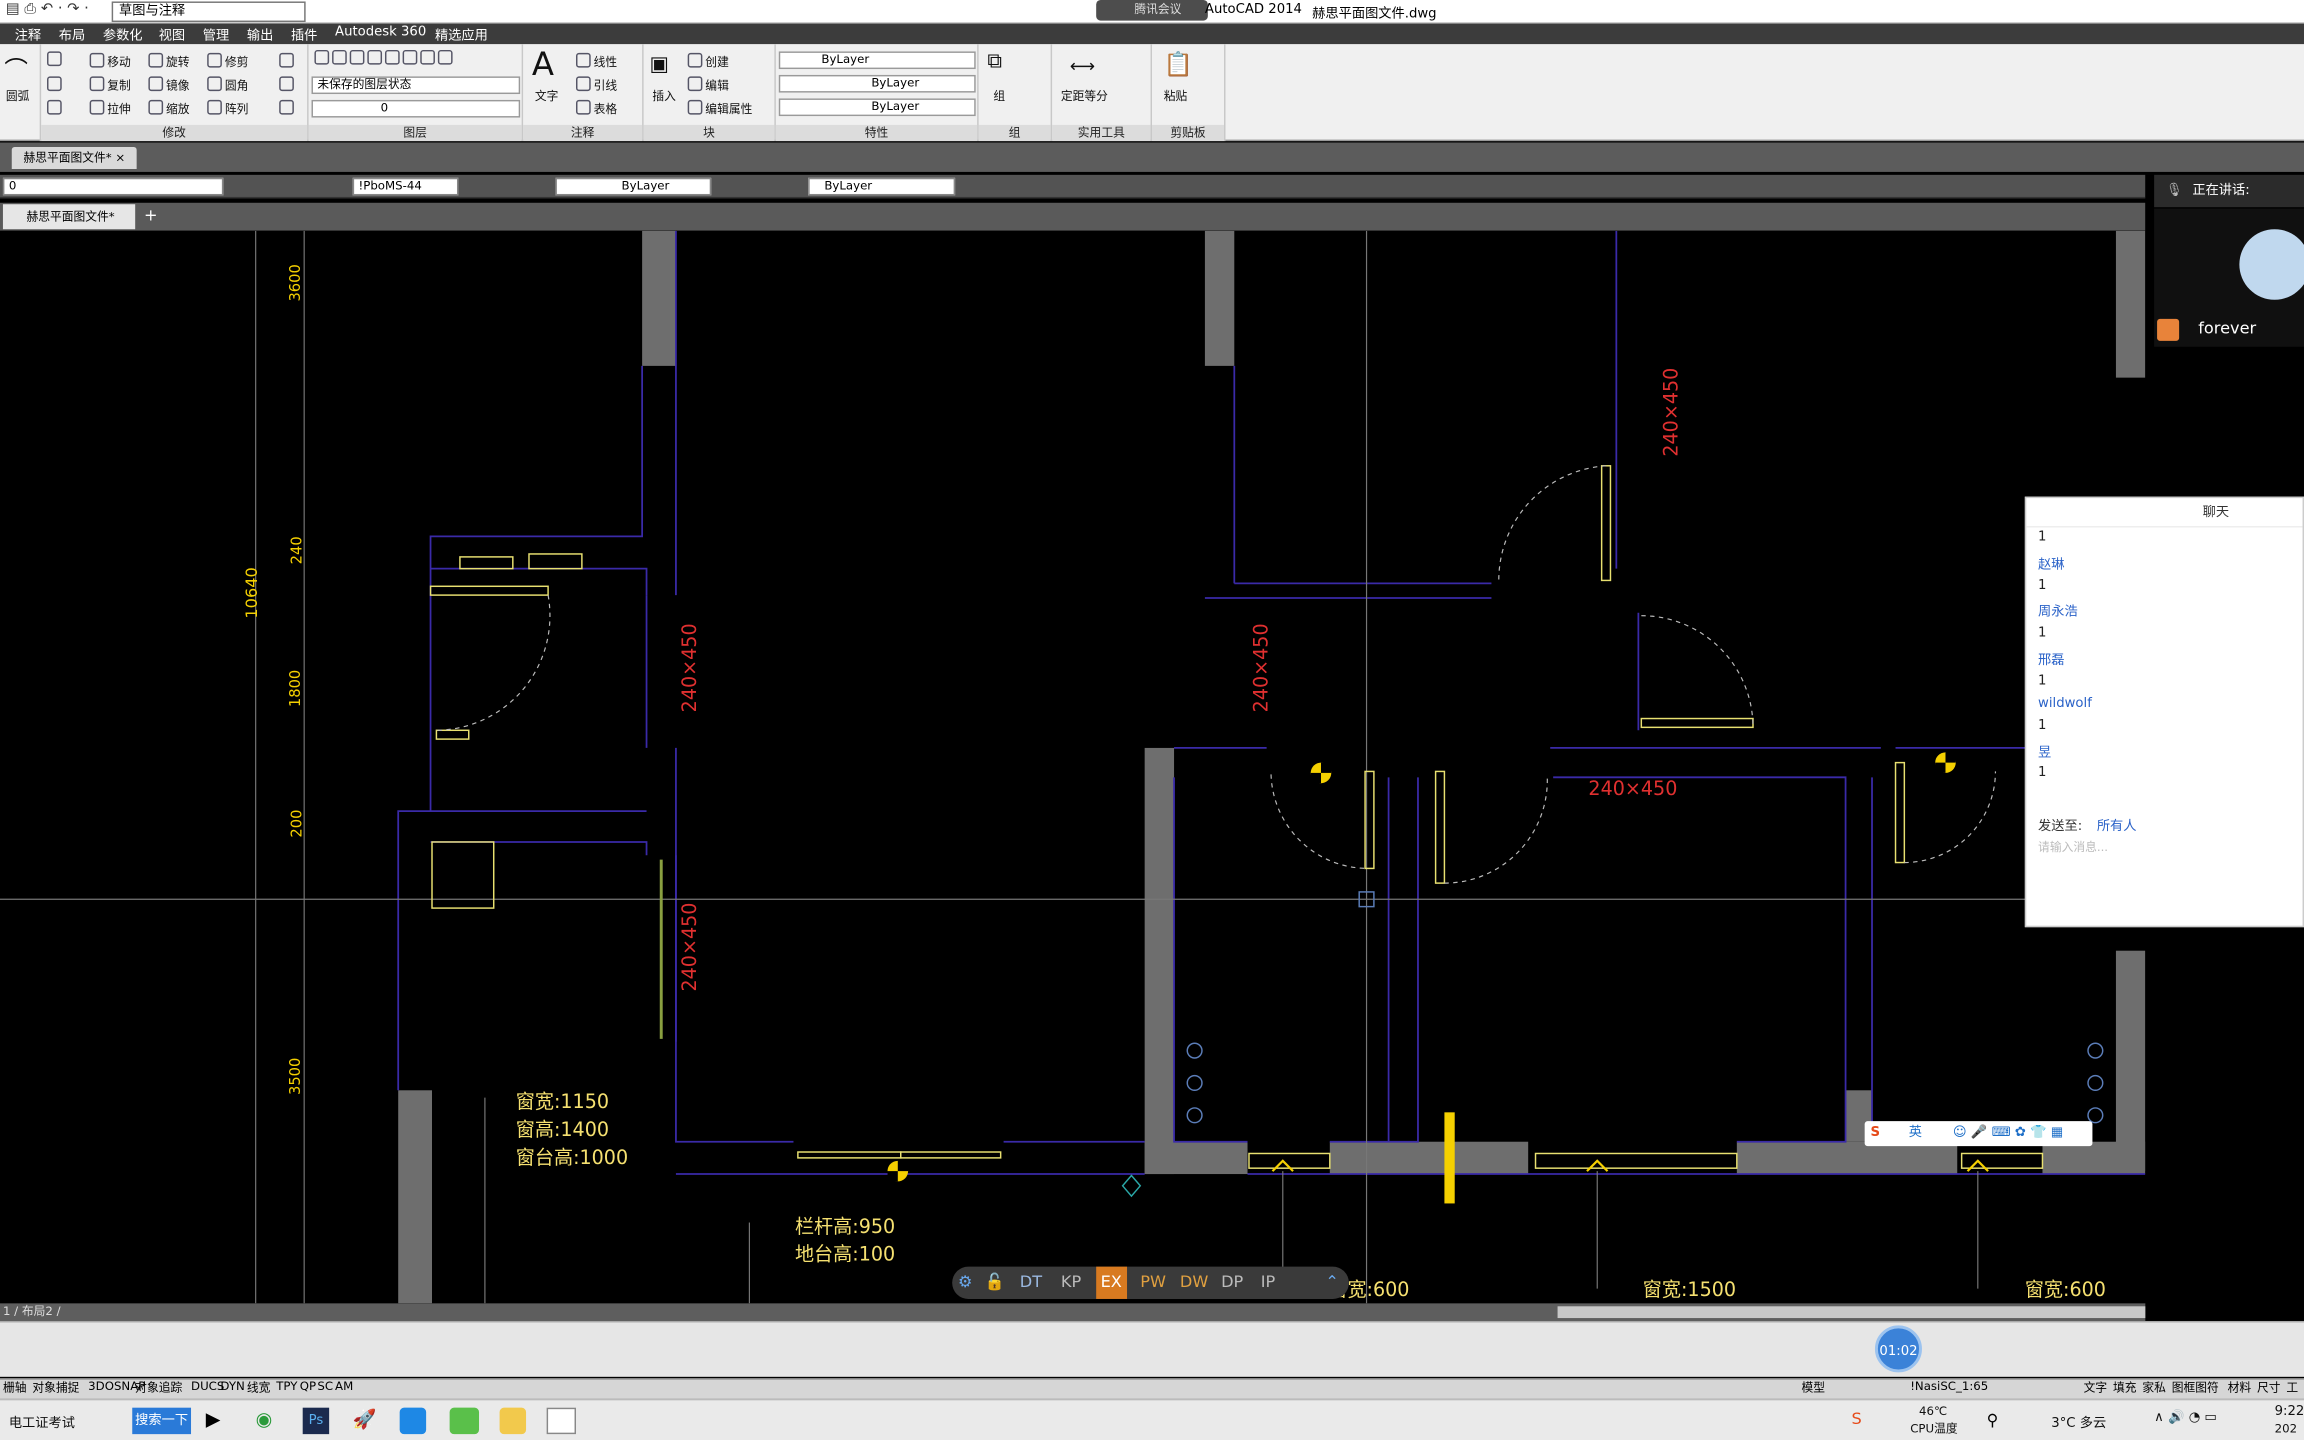  What do you see at coordinates (325, 1386) in the screenshot?
I see `status-sc: SC` at bounding box center [325, 1386].